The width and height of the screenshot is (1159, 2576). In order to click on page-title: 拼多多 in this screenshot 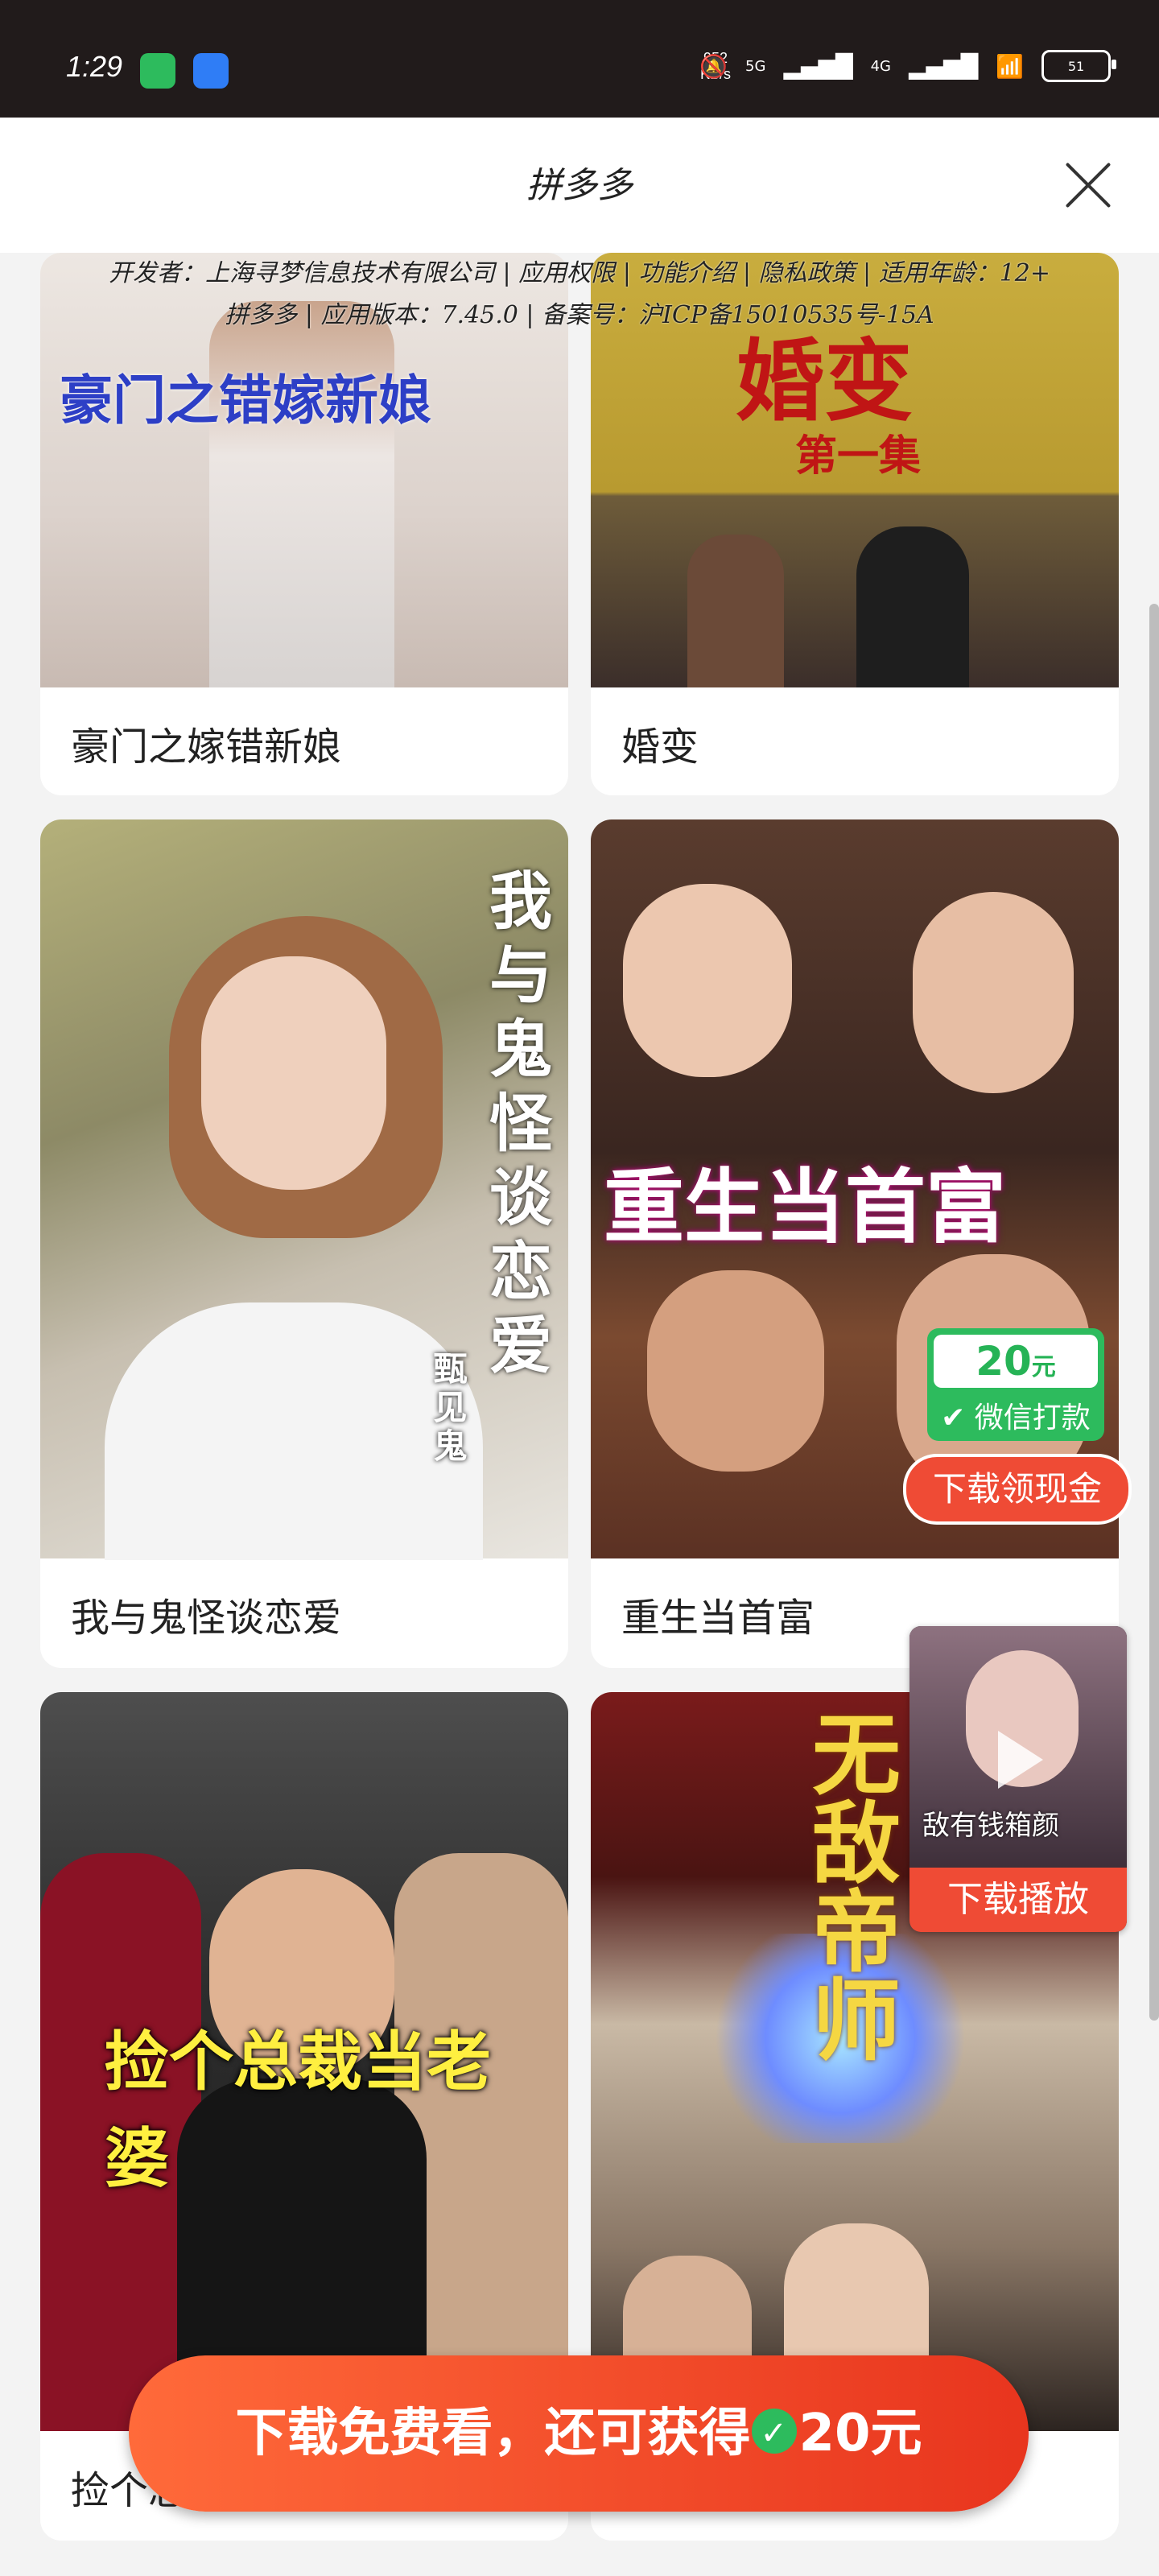, I will do `click(579, 185)`.